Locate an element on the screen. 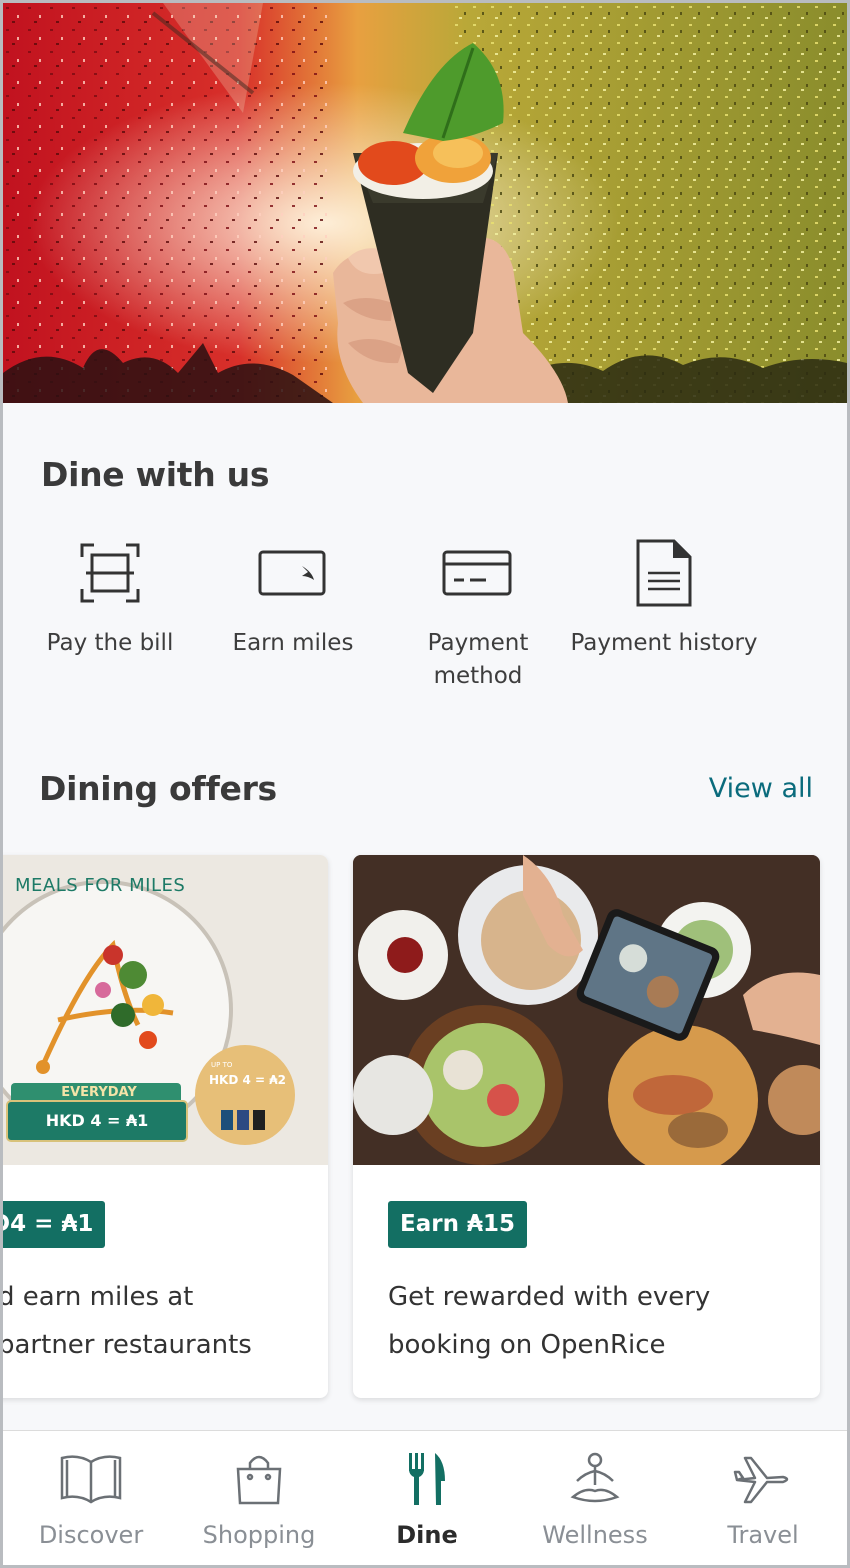  payment-history-button: Payment history is located at coordinates (664, 596).